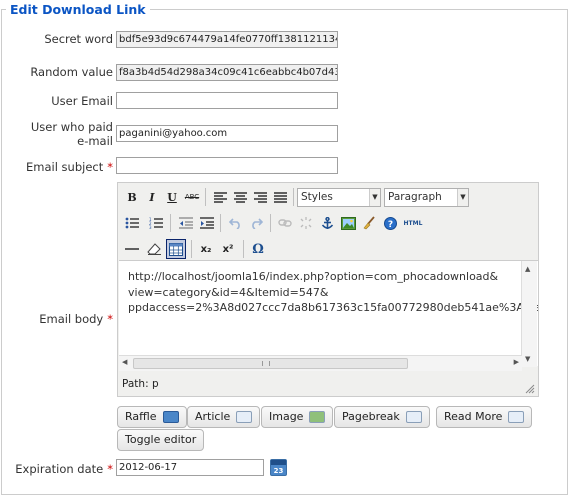 This screenshot has width=571, height=497. Describe the element at coordinates (256, 223) in the screenshot. I see `redo-icon` at that location.